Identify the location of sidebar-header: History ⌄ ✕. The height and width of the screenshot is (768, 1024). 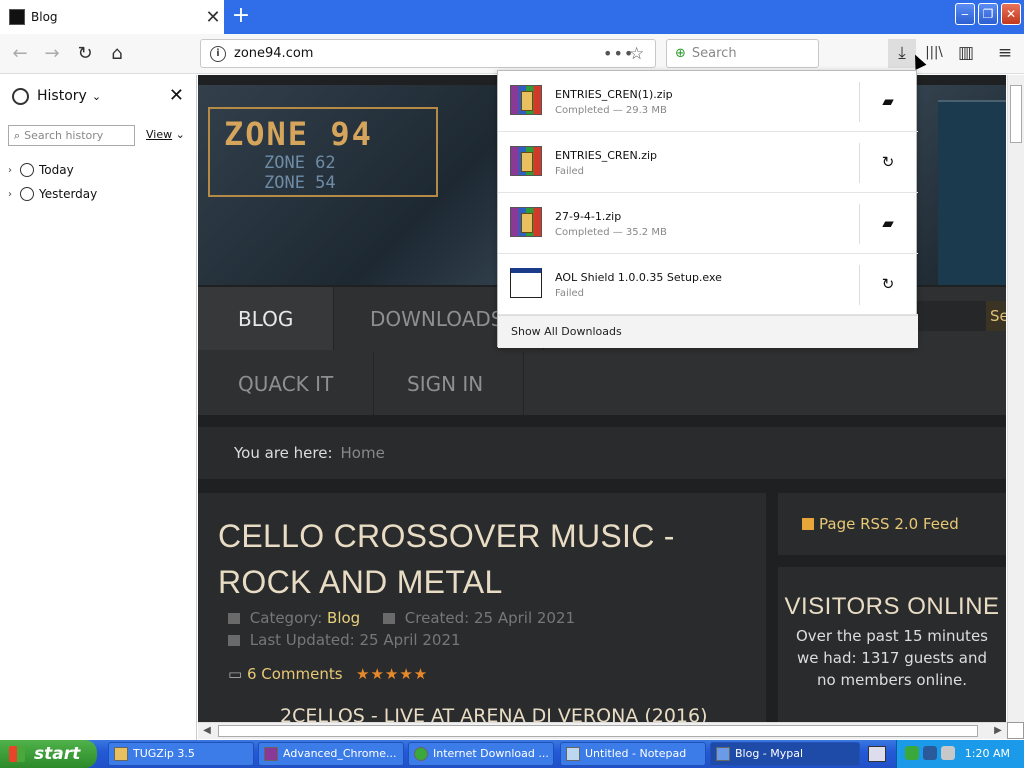
(98, 96).